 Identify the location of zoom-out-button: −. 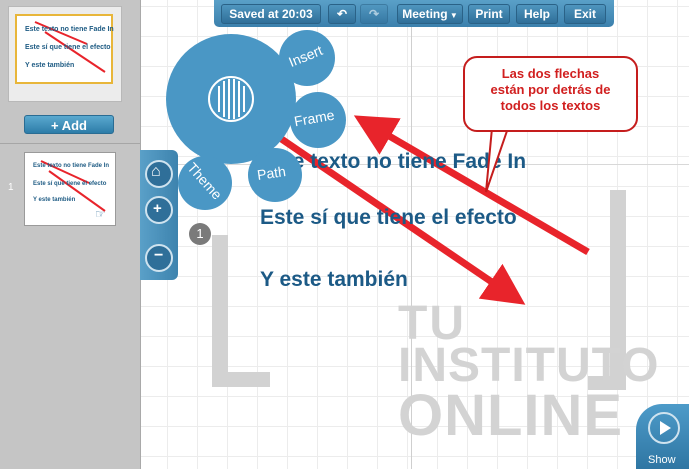
(159, 258).